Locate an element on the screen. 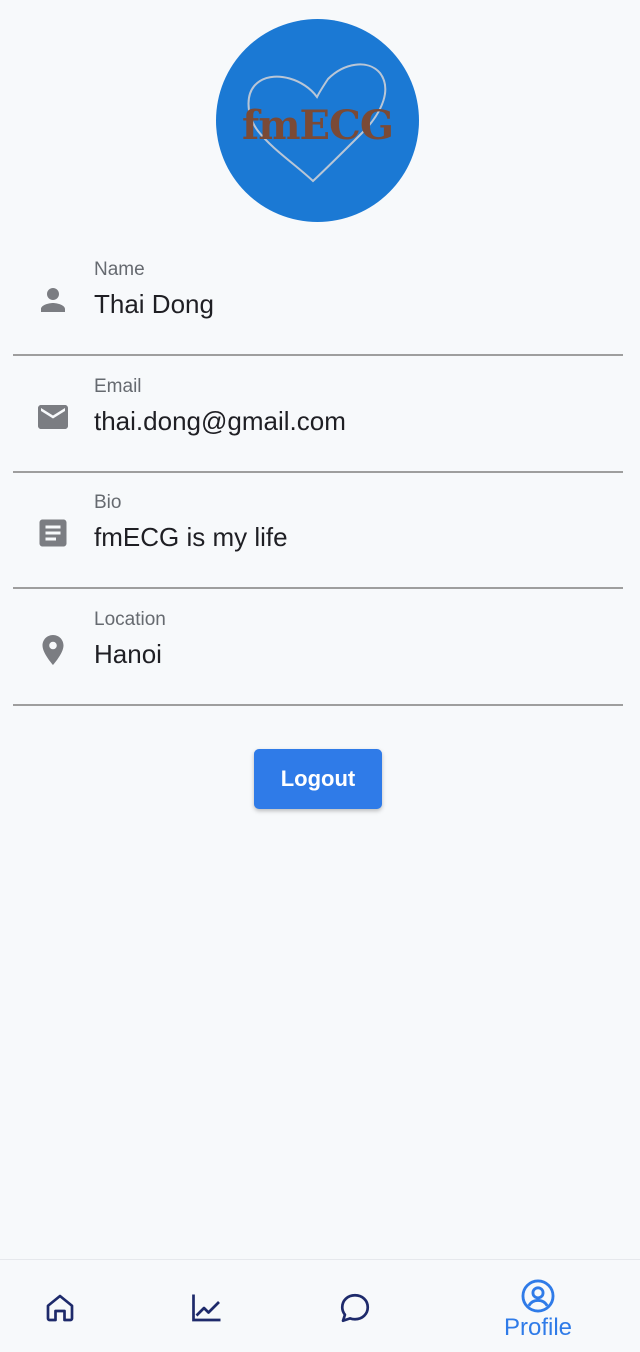  app-logo: fmECG is located at coordinates (317, 120).